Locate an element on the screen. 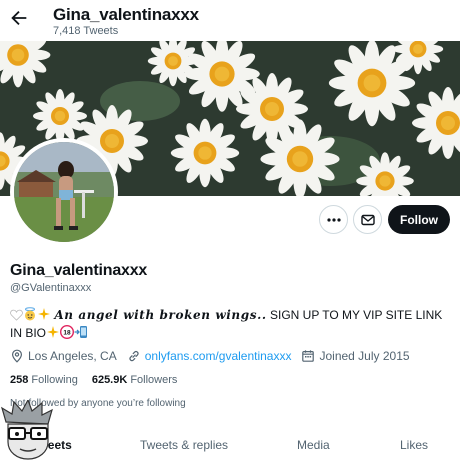 This screenshot has height=460, width=460. calendar-icon is located at coordinates (308, 356).